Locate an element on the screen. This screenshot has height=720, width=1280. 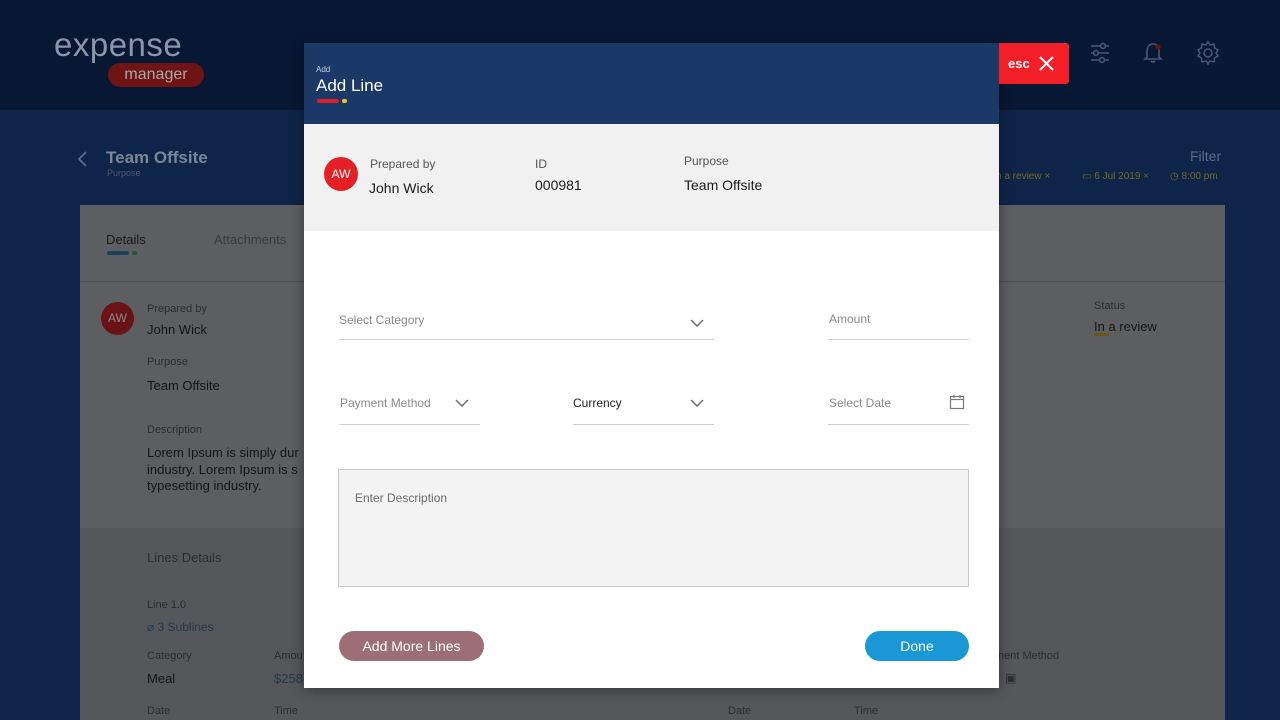
back-chevron-icon is located at coordinates (83, 159).